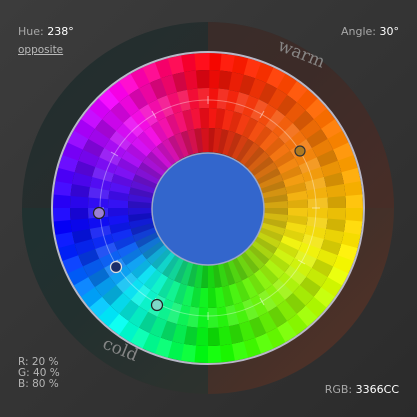 The image size is (417, 417). I want to click on hue-label: Hue:, so click(31, 31).